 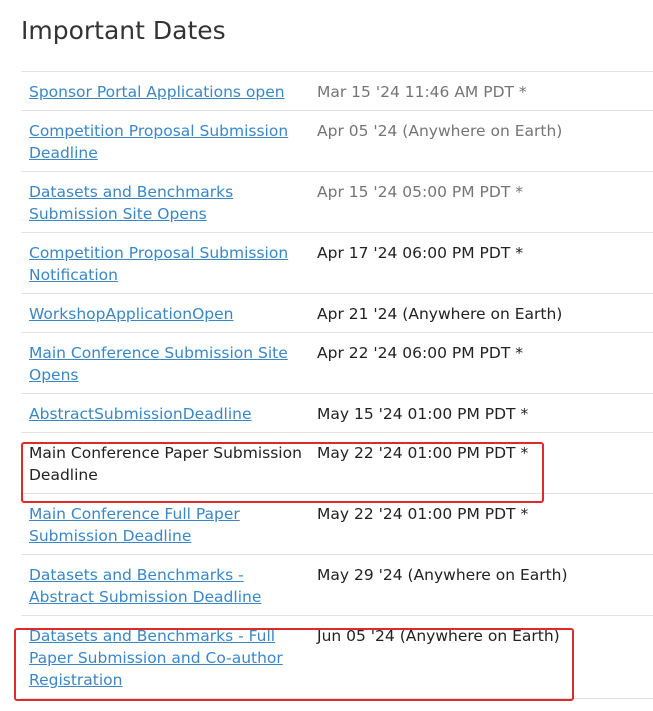 I want to click on event-date: May 15 '24 01:00 PM PDT *, so click(x=423, y=414).